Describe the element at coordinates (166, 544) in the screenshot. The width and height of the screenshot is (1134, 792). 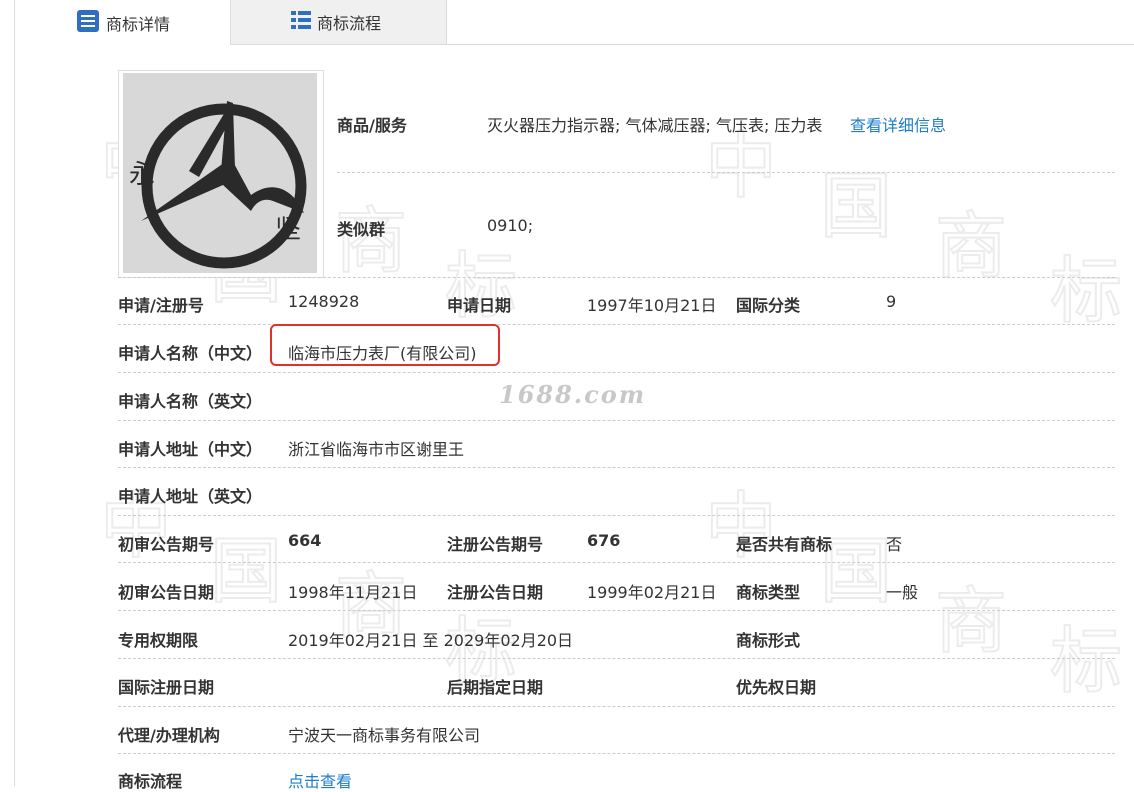
I see `prelim-notice-no-label: 初审公告期号` at that location.